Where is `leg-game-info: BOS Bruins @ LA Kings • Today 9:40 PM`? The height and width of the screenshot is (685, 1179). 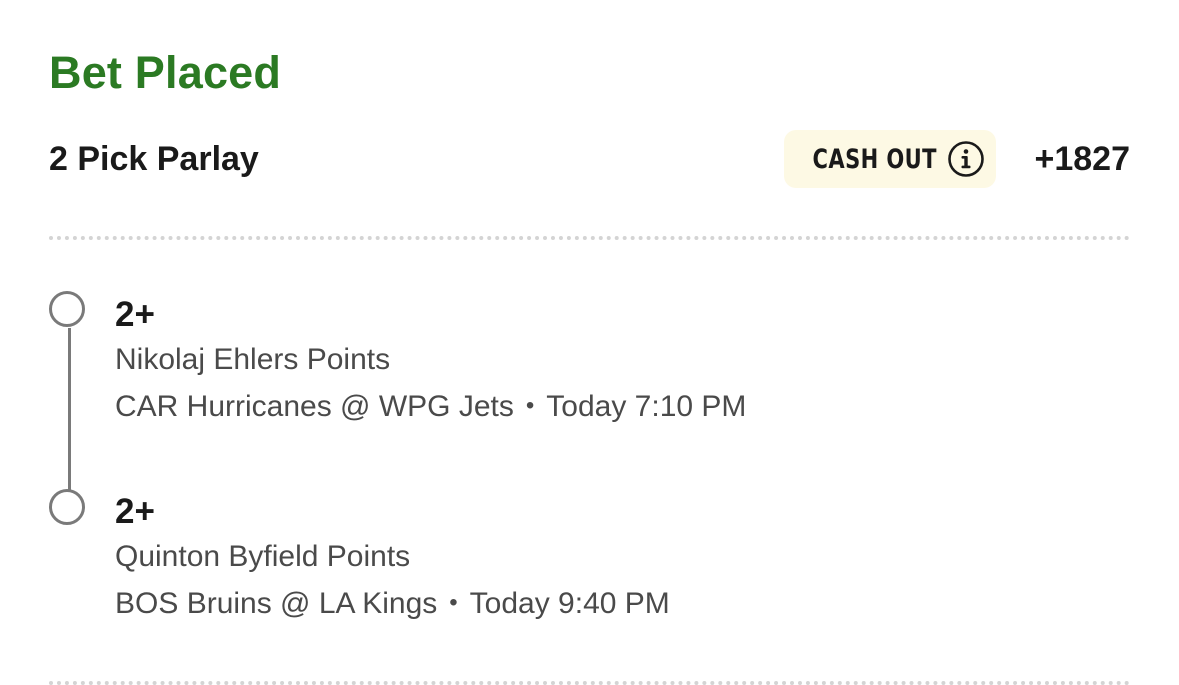
leg-game-info: BOS Bruins @ LA Kings • Today 9:40 PM is located at coordinates (392, 604).